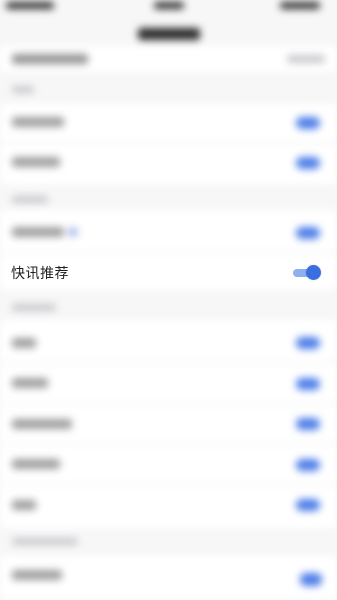 Image resolution: width=337 pixels, height=600 pixels. What do you see at coordinates (30, 5) in the screenshot?
I see `status-bar-carrier` at bounding box center [30, 5].